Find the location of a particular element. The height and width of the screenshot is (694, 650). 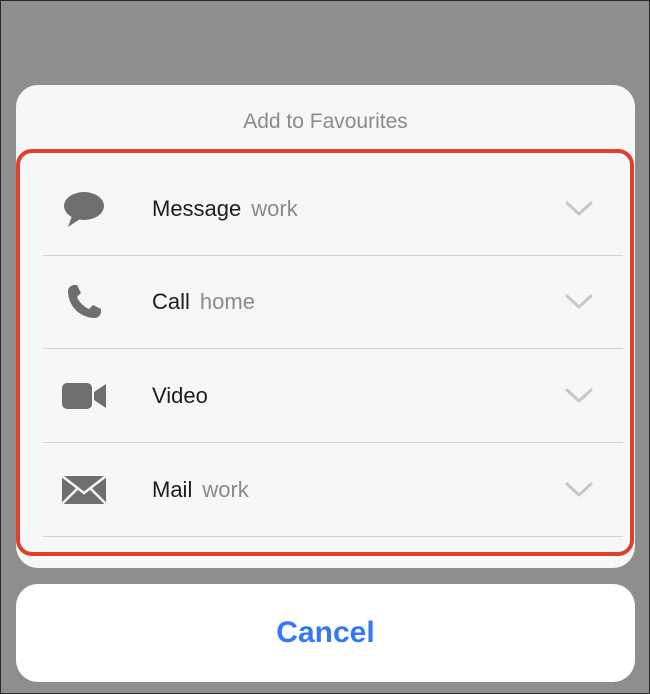

sheet-title: Add to Favourites is located at coordinates (325, 121).